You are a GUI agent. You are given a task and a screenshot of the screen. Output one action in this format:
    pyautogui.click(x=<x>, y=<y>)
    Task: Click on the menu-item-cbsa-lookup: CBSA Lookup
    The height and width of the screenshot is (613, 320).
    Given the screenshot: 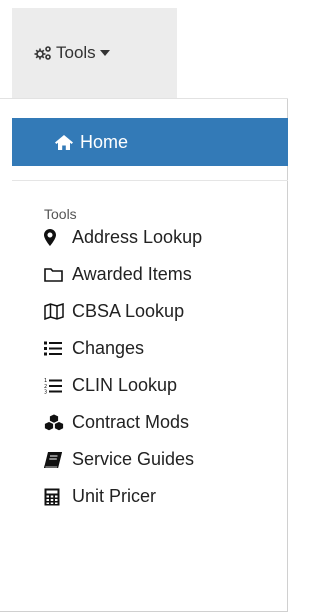 What is the action you would take?
    pyautogui.click(x=166, y=311)
    